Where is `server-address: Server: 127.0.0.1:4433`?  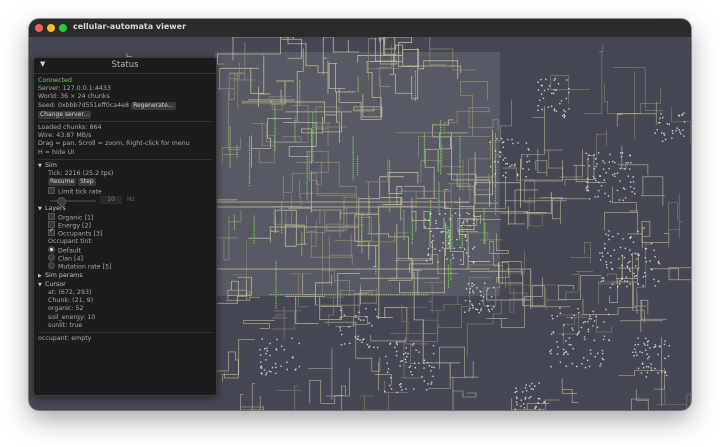
server-address: Server: 127.0.0.1:4433 is located at coordinates (74, 89).